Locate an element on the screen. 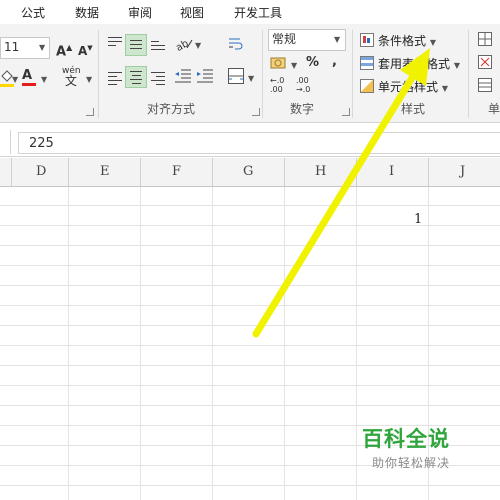  align-right-icon is located at coordinates (158, 78).